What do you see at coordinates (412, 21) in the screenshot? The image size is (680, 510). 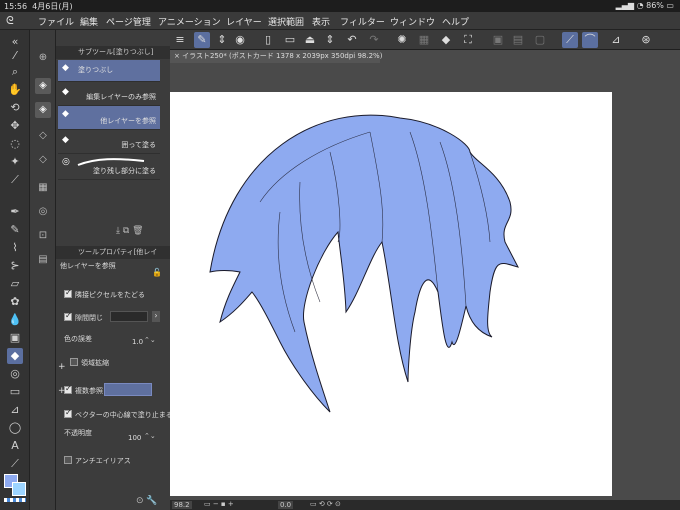 I see `menu-window: ウィンドウ` at bounding box center [412, 21].